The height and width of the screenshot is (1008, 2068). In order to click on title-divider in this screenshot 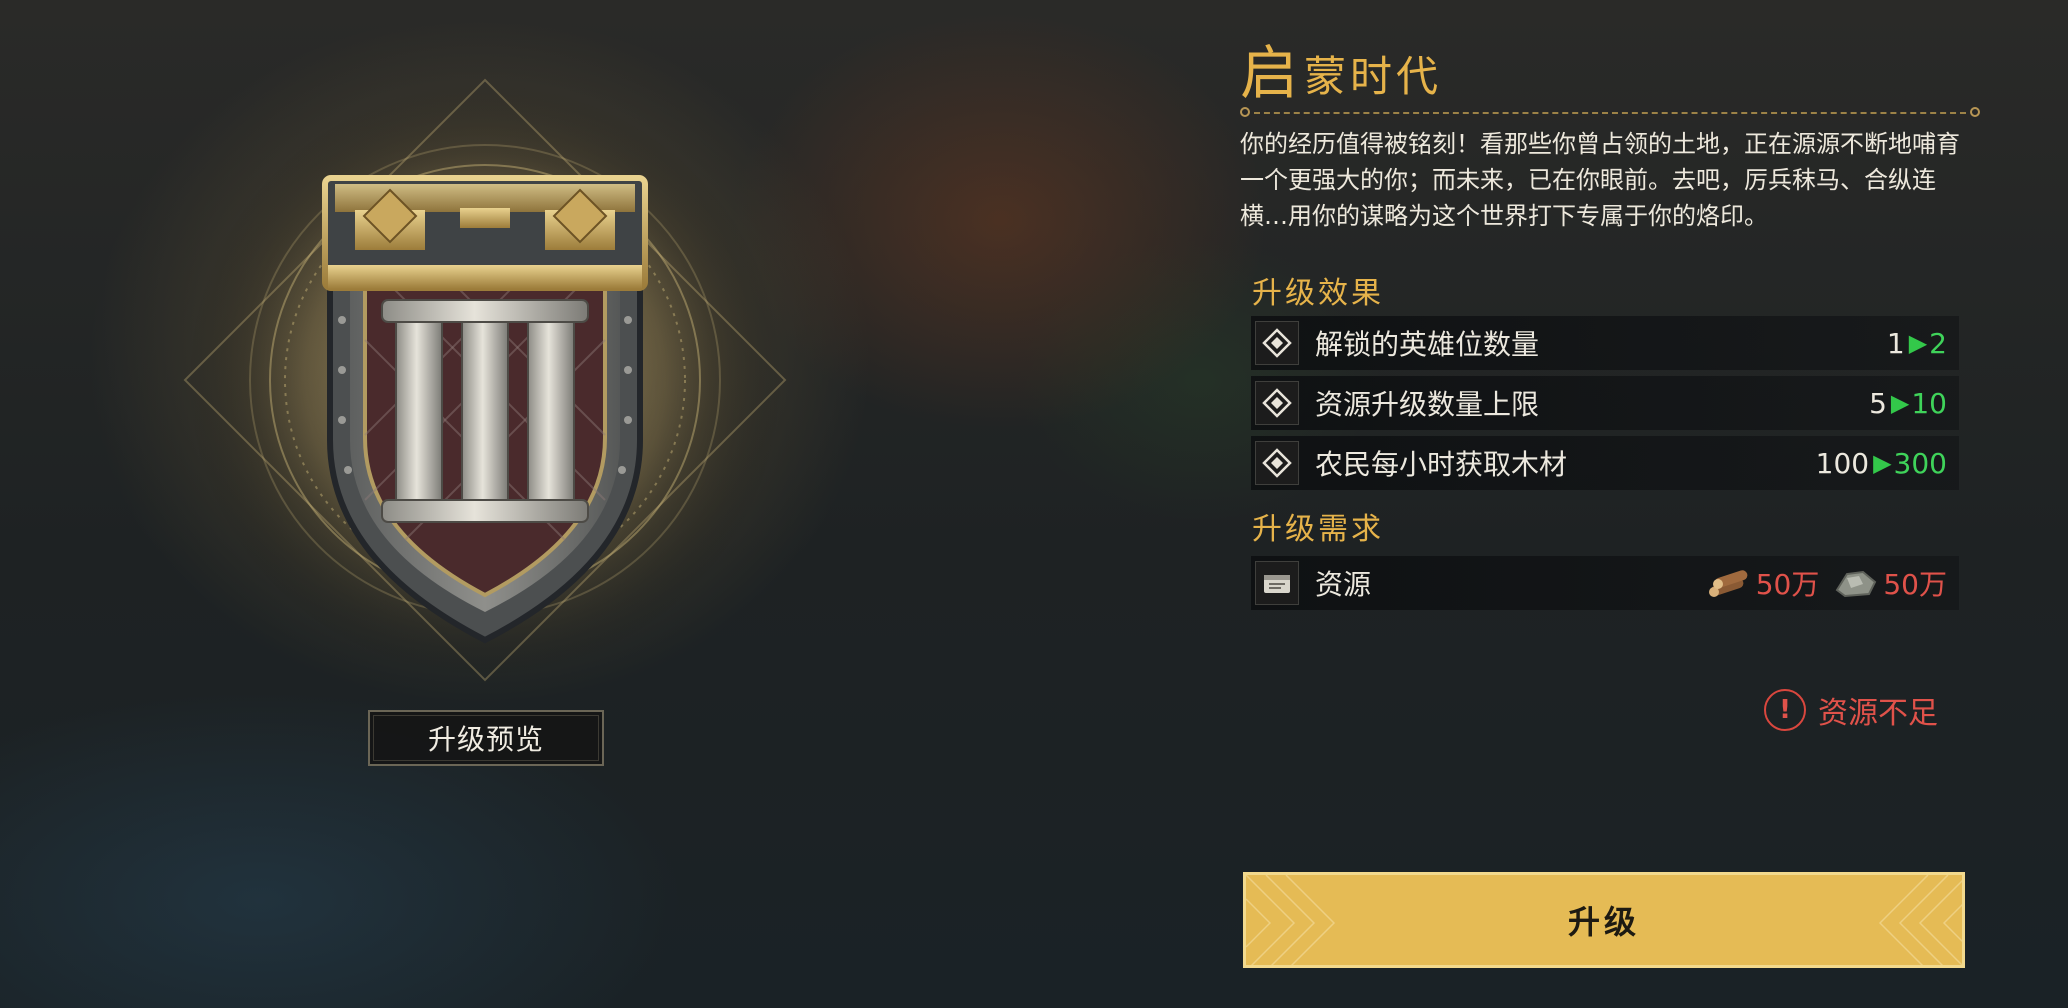, I will do `click(1610, 113)`.